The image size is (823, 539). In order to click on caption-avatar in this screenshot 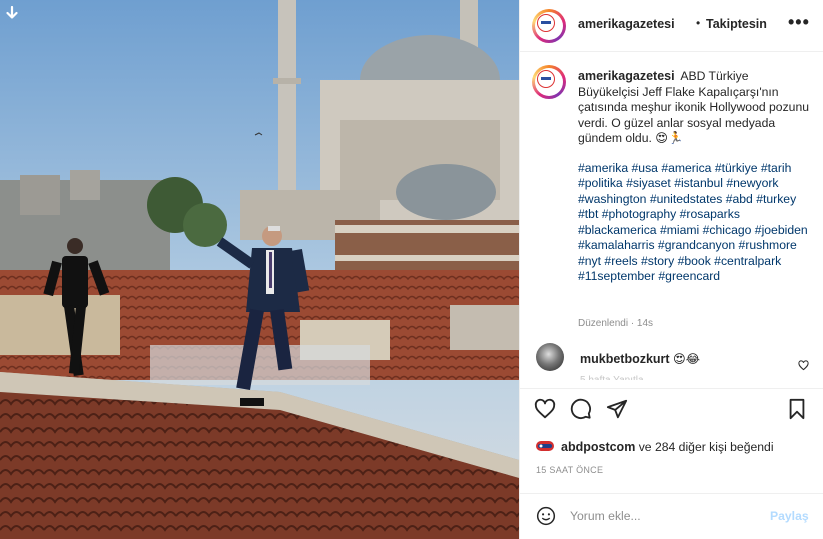, I will do `click(549, 82)`.